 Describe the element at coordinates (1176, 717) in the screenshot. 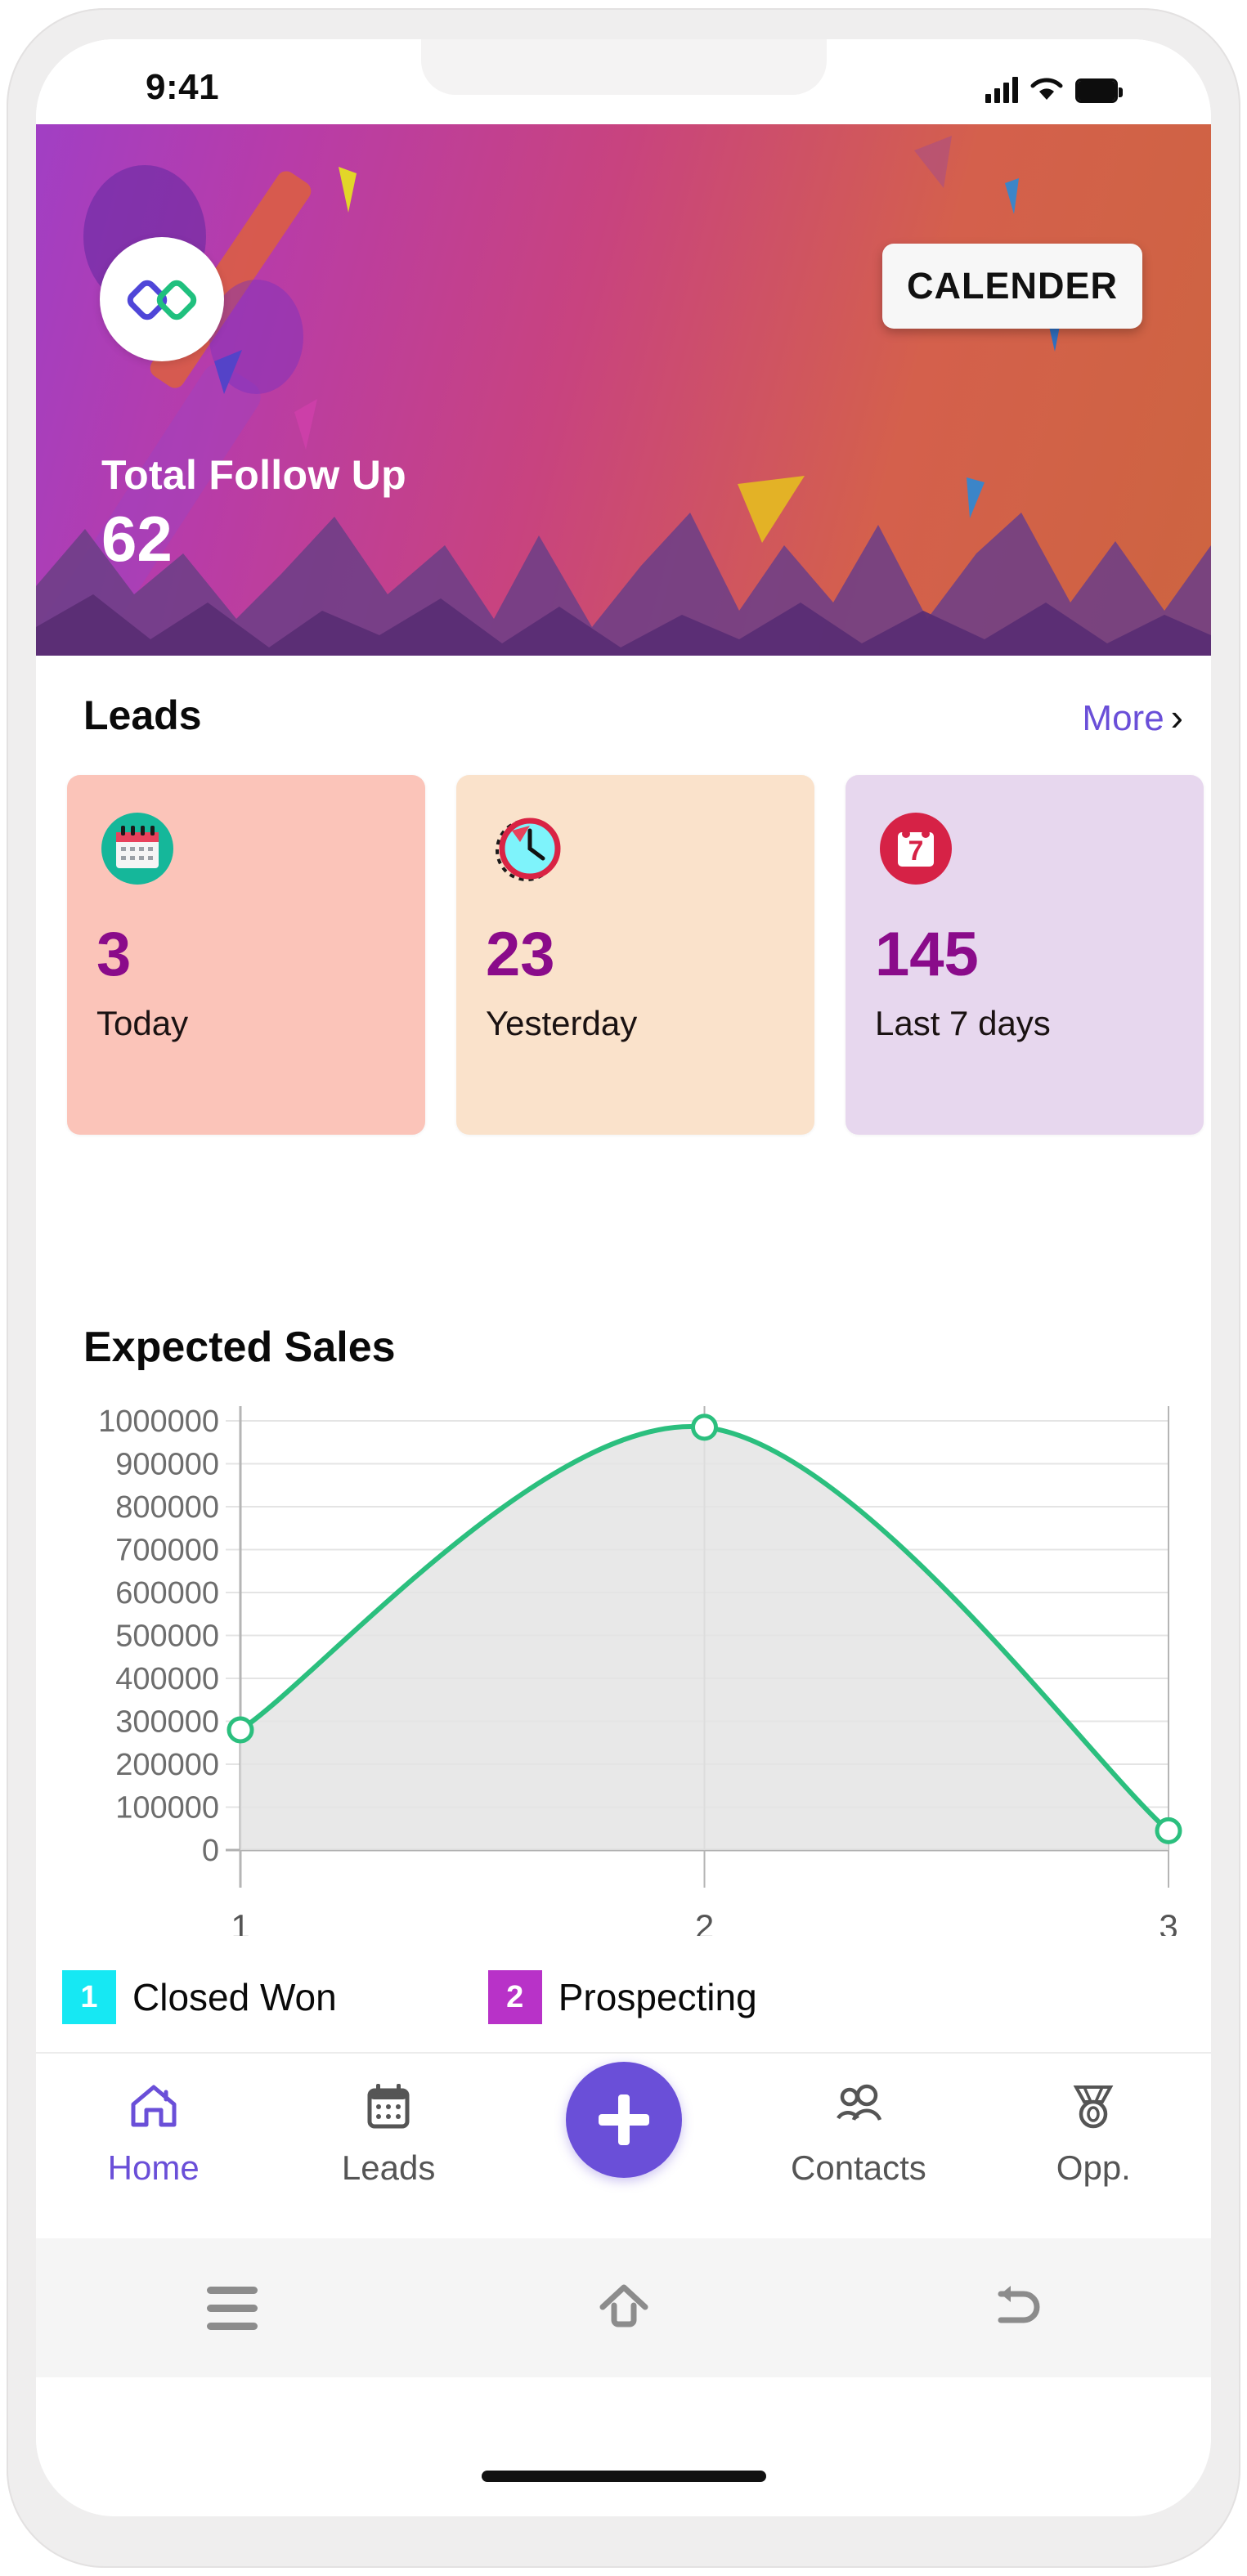

I see `chevron-right-icon: ›` at that location.